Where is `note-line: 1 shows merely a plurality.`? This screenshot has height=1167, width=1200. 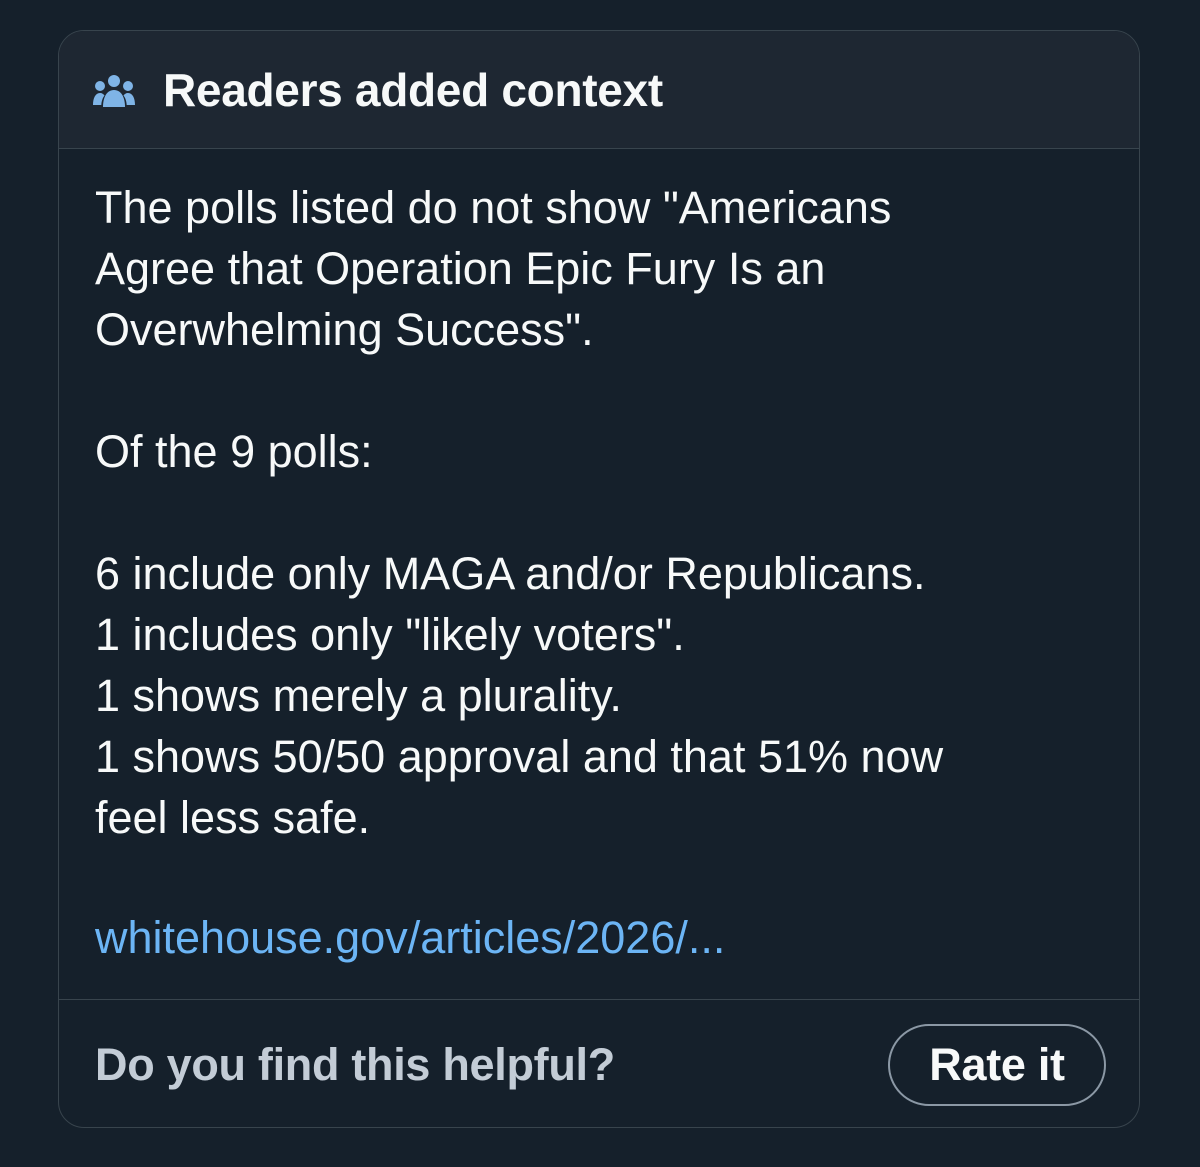
note-line: 1 shows merely a plurality. is located at coordinates (358, 695).